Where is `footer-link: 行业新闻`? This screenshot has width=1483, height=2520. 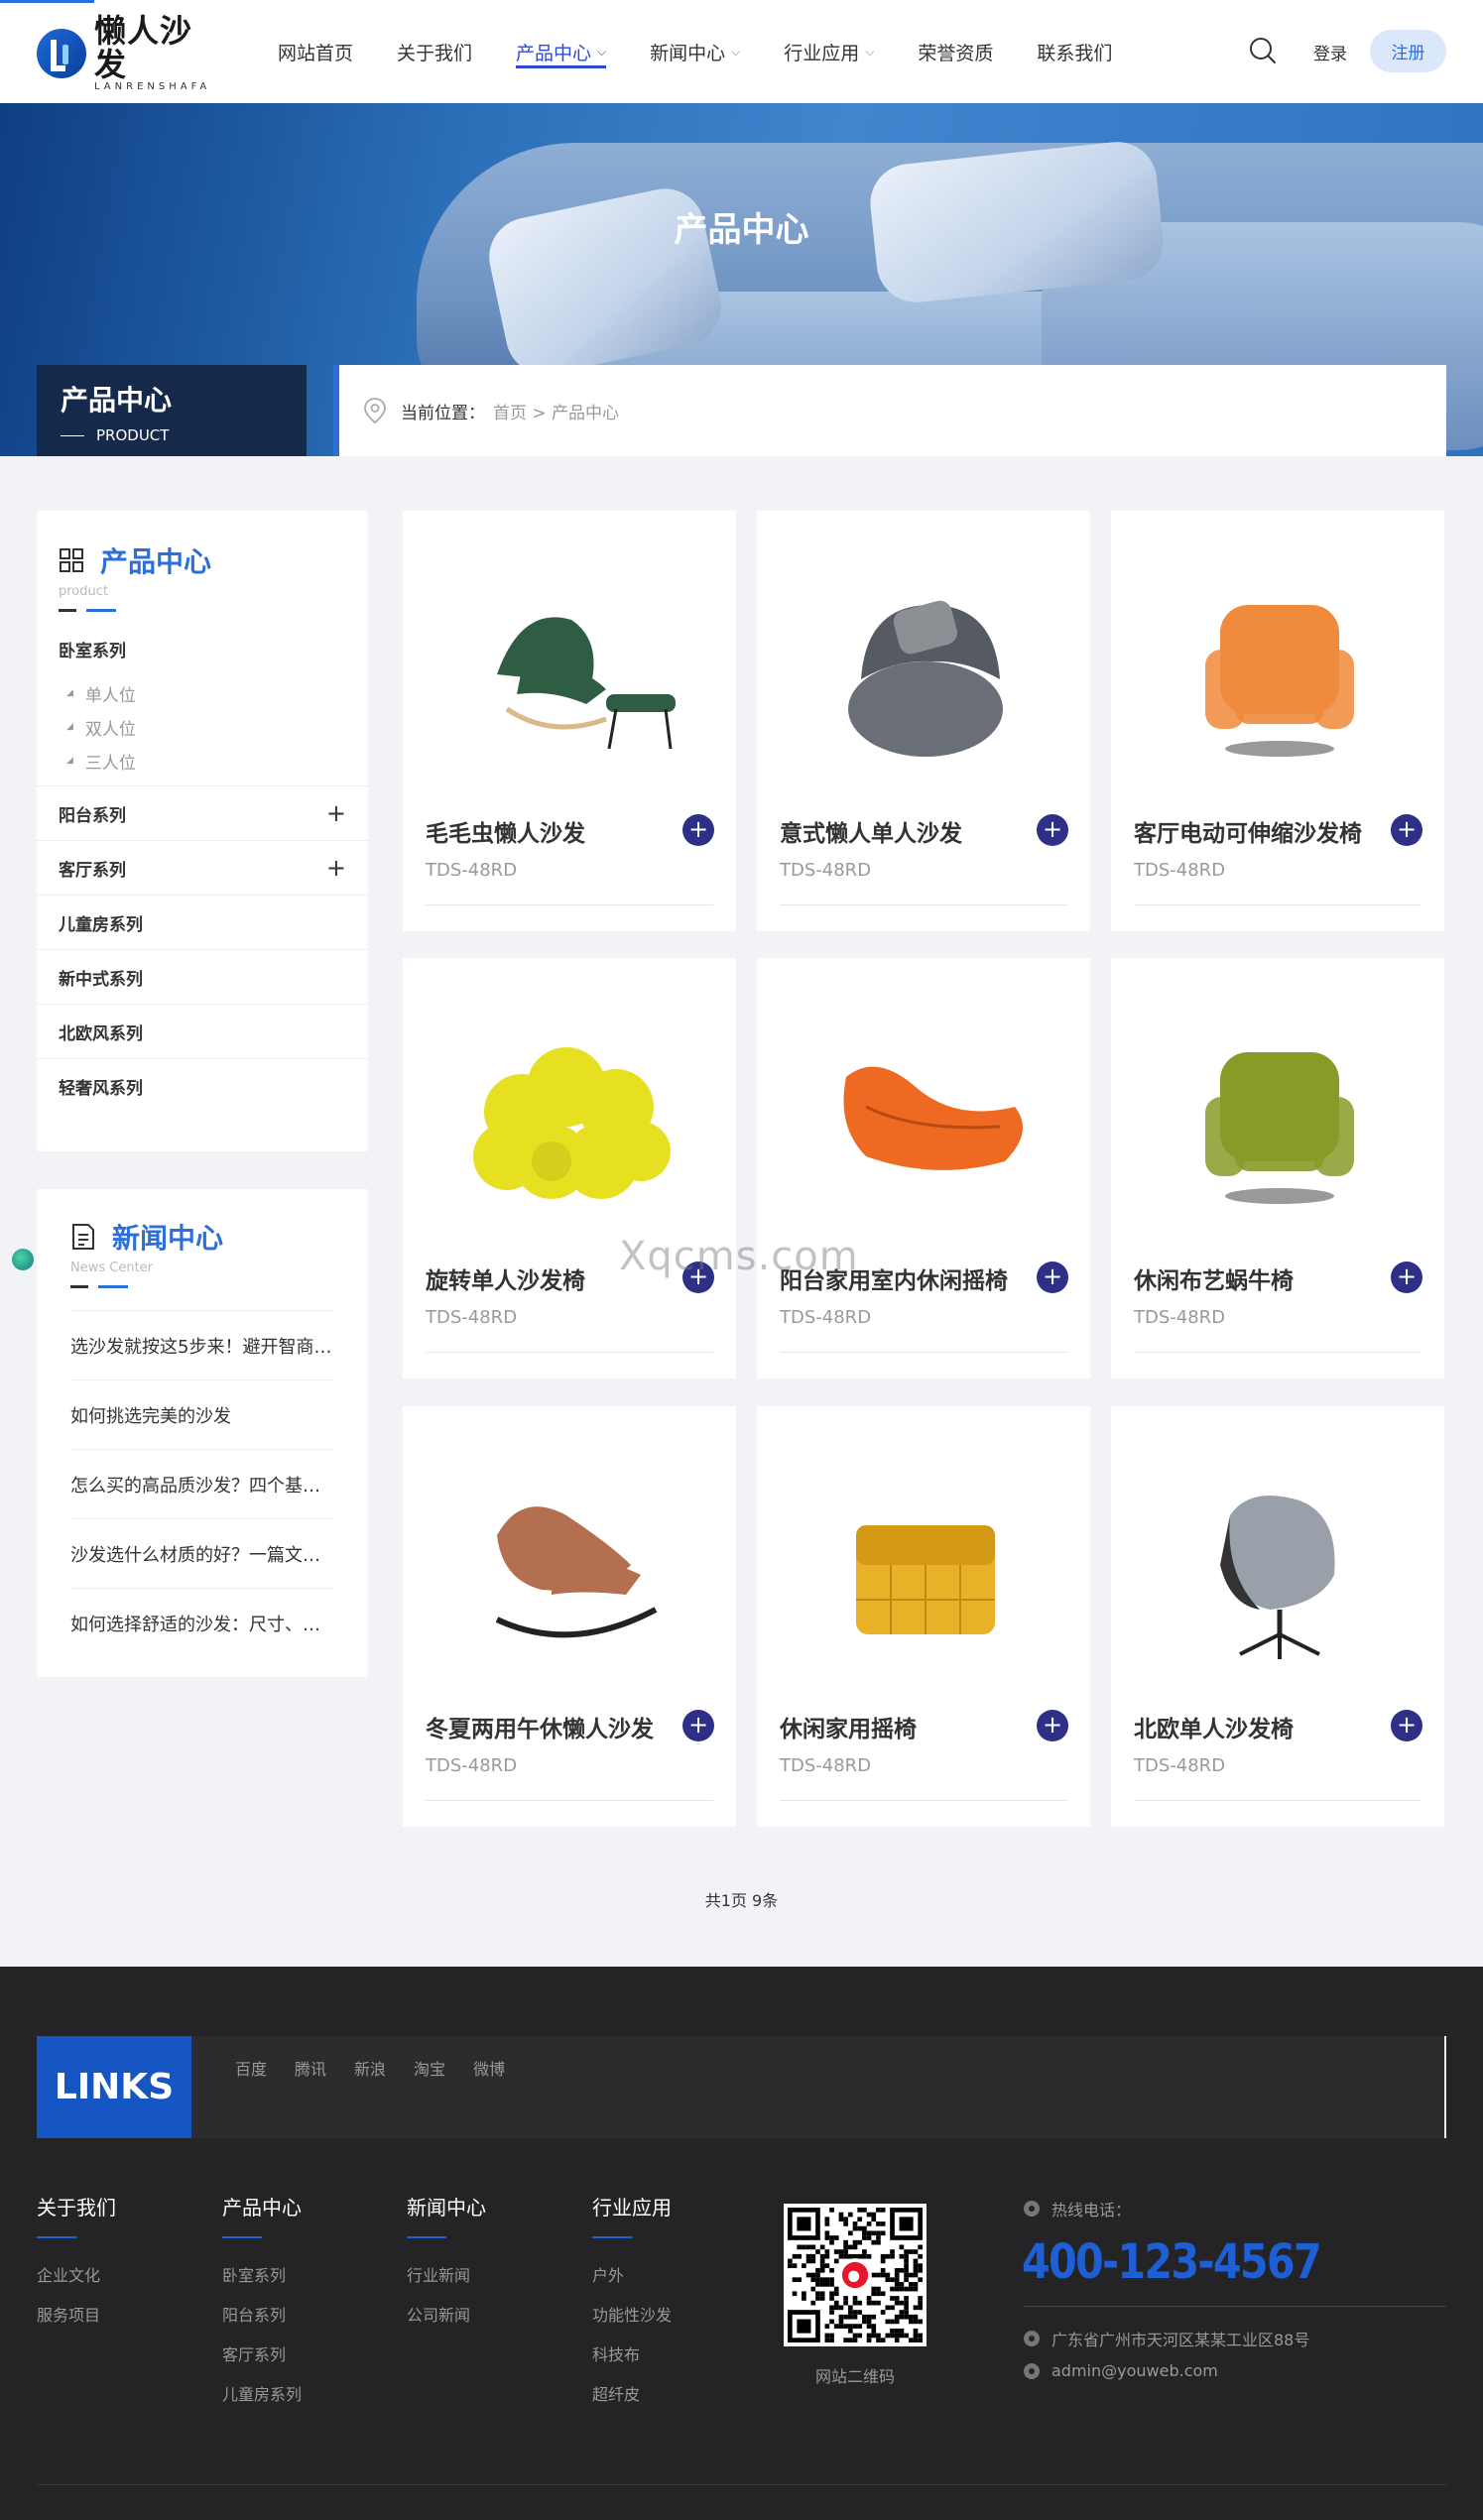
footer-link: 行业新闻 is located at coordinates (446, 2282).